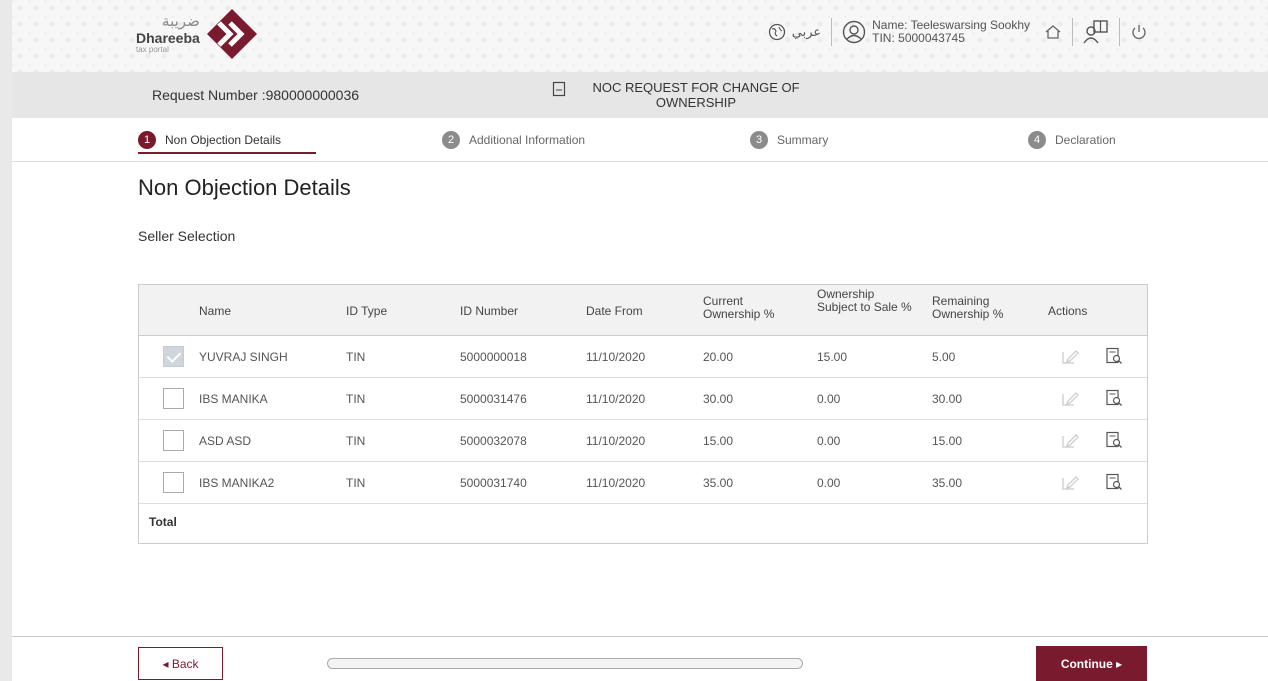  Describe the element at coordinates (947, 441) in the screenshot. I see `cell-remaining-ownership: 15.00` at that location.